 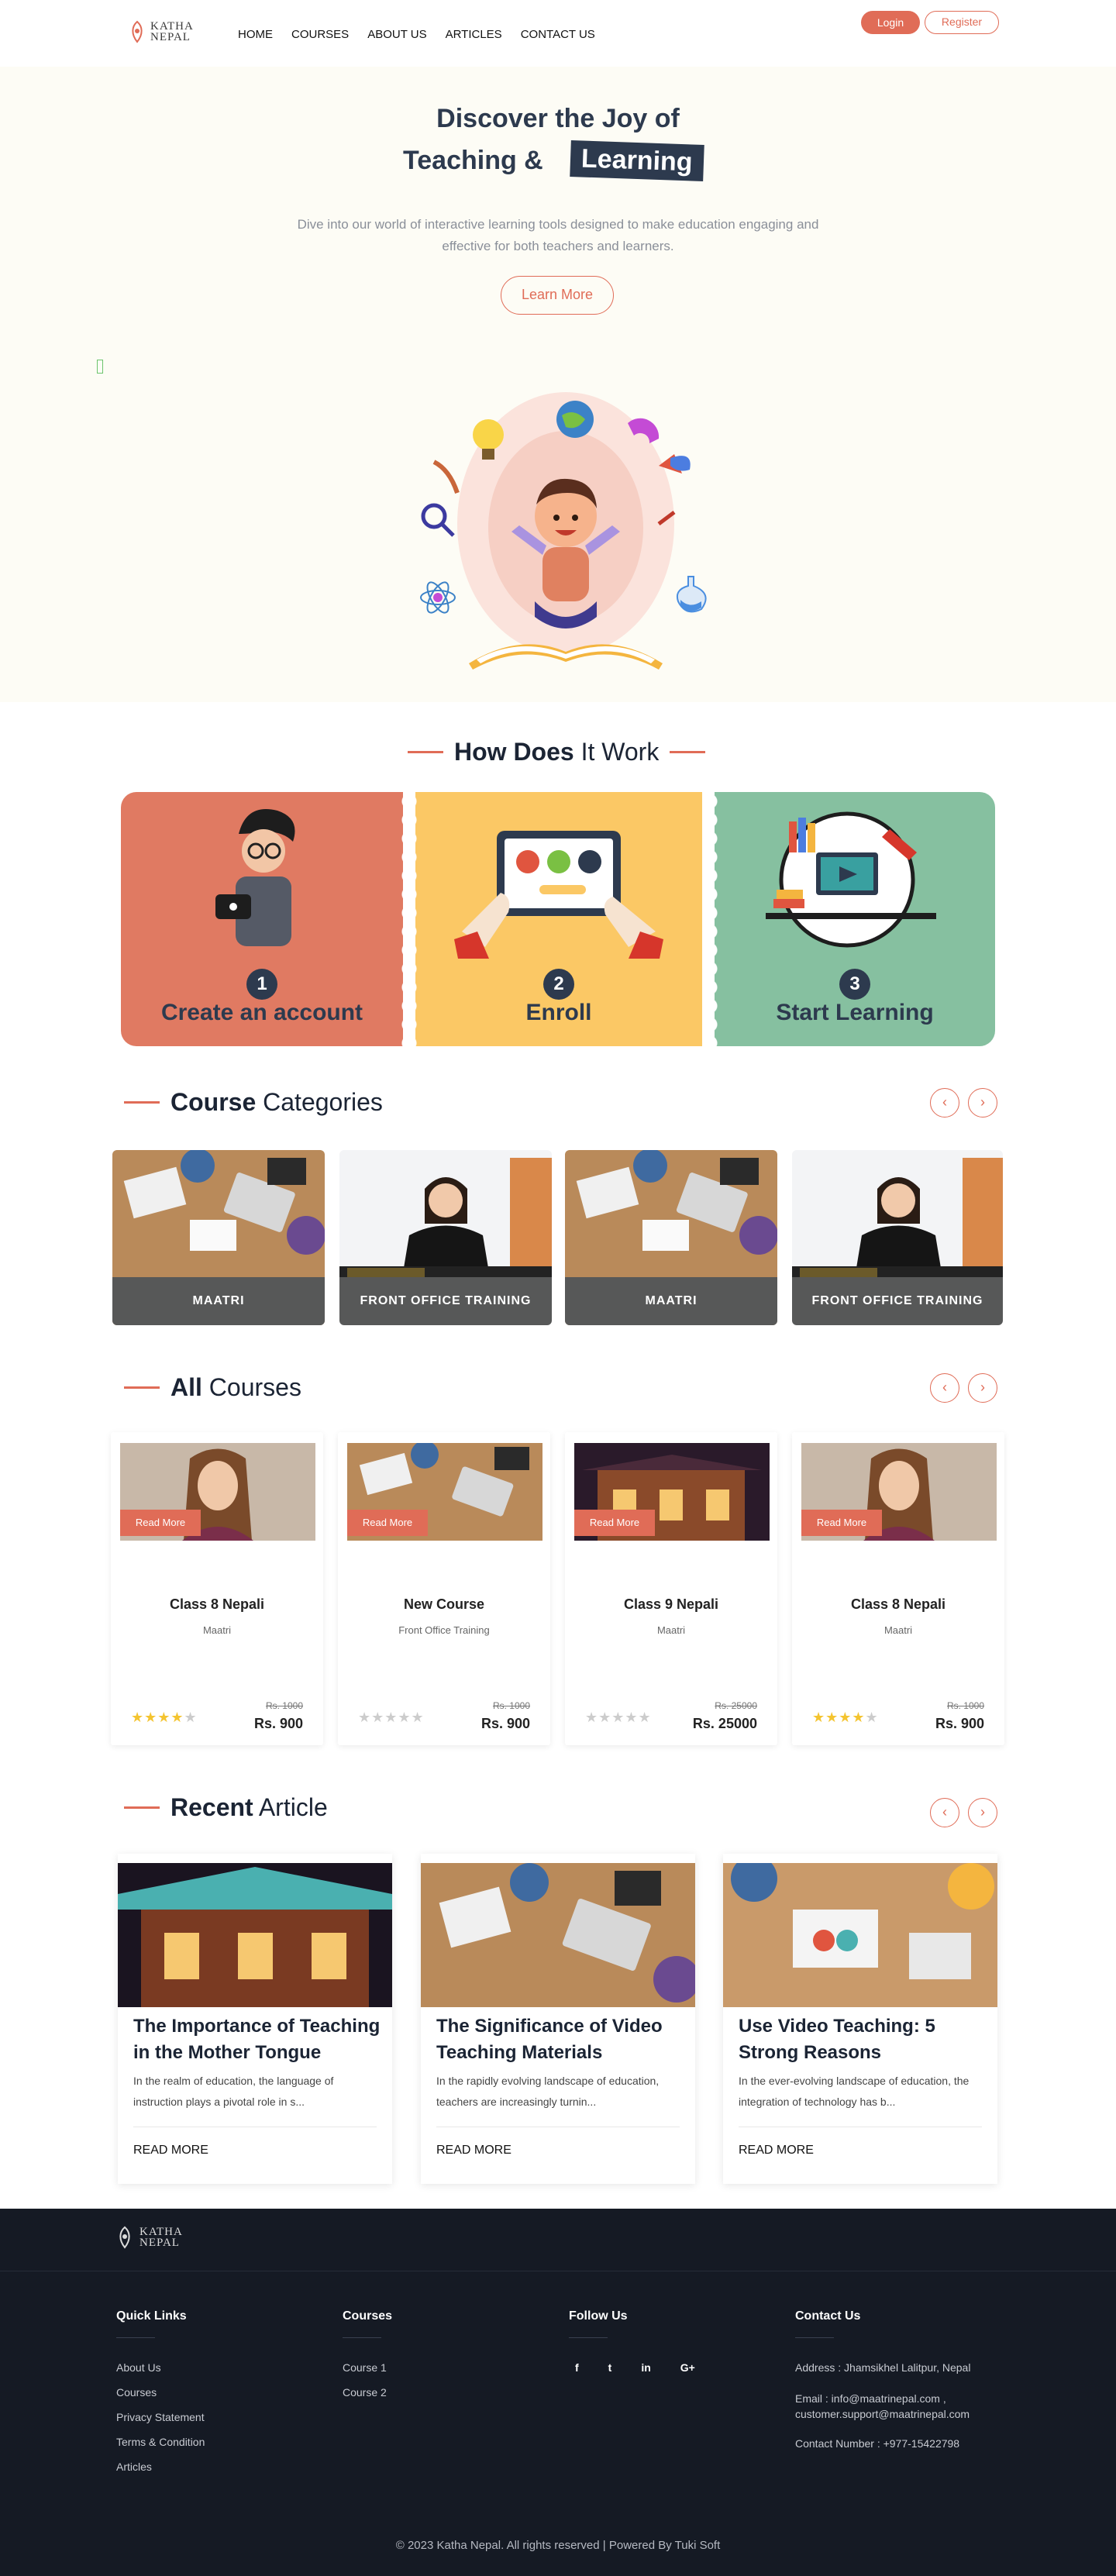 I want to click on follow-us-heading: Follow Us, so click(x=598, y=2316).